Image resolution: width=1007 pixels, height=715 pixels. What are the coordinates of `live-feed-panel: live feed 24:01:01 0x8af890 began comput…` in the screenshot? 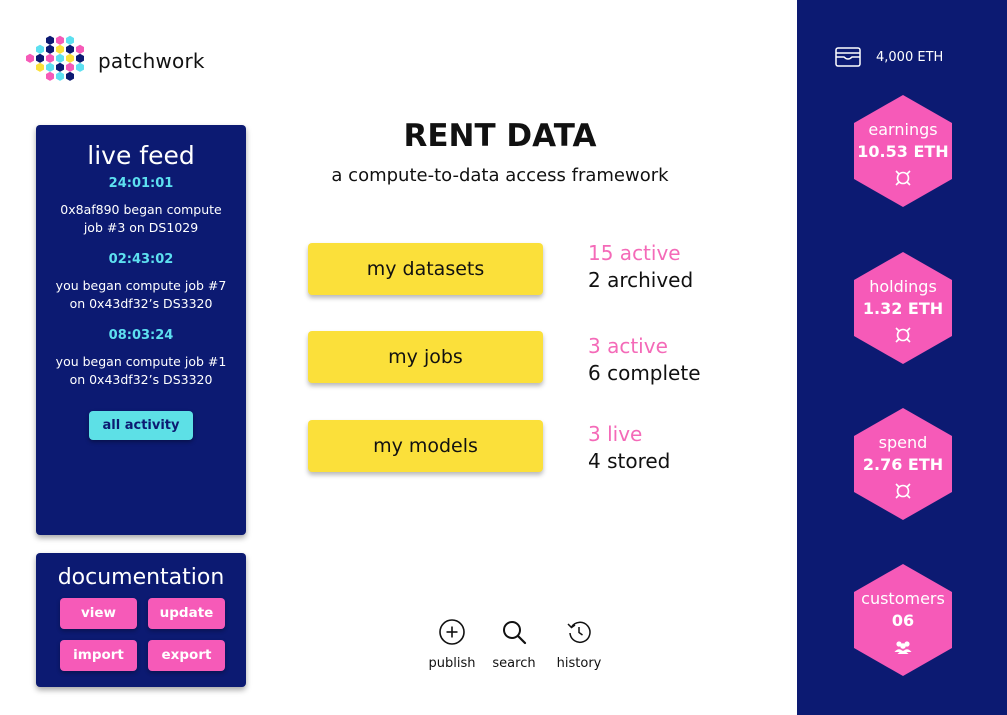 It's located at (141, 330).